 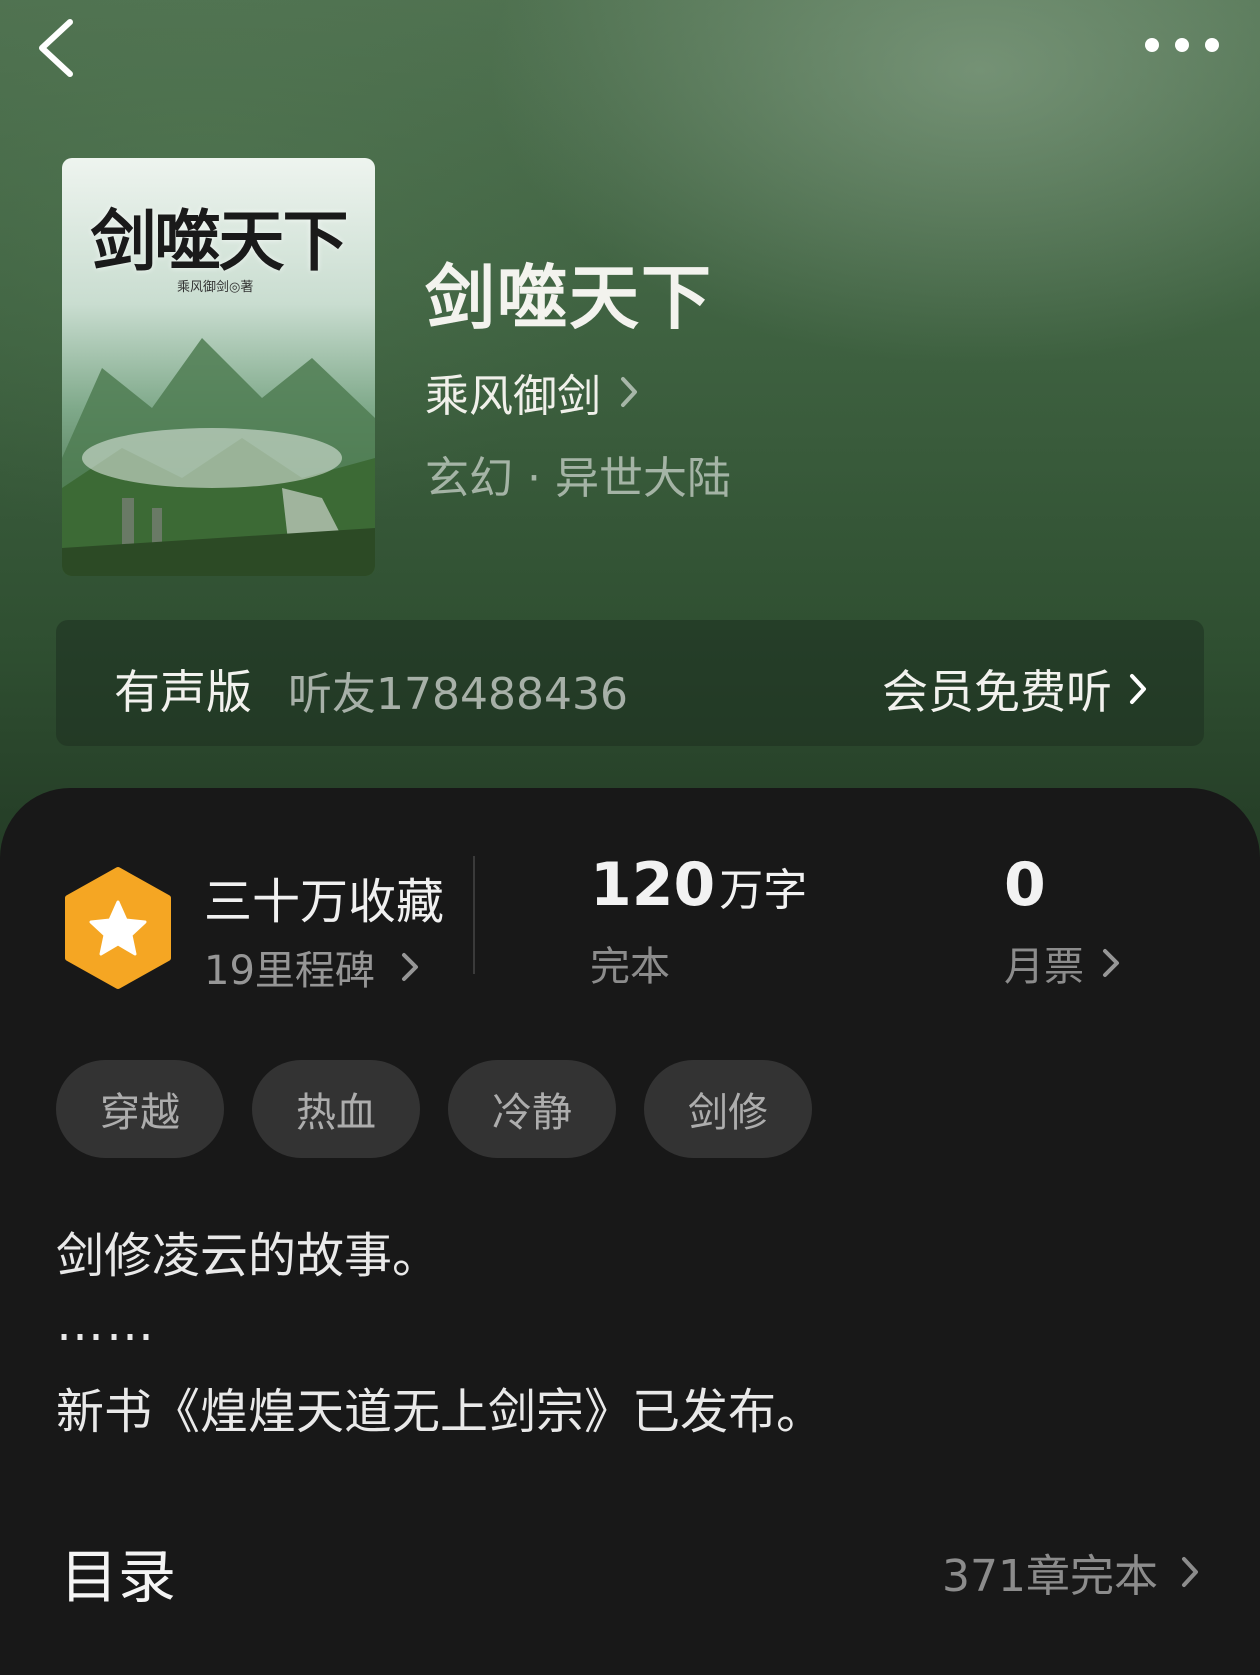 I want to click on favorites-stat: 三十万收藏 19里程碑, so click(x=324, y=929).